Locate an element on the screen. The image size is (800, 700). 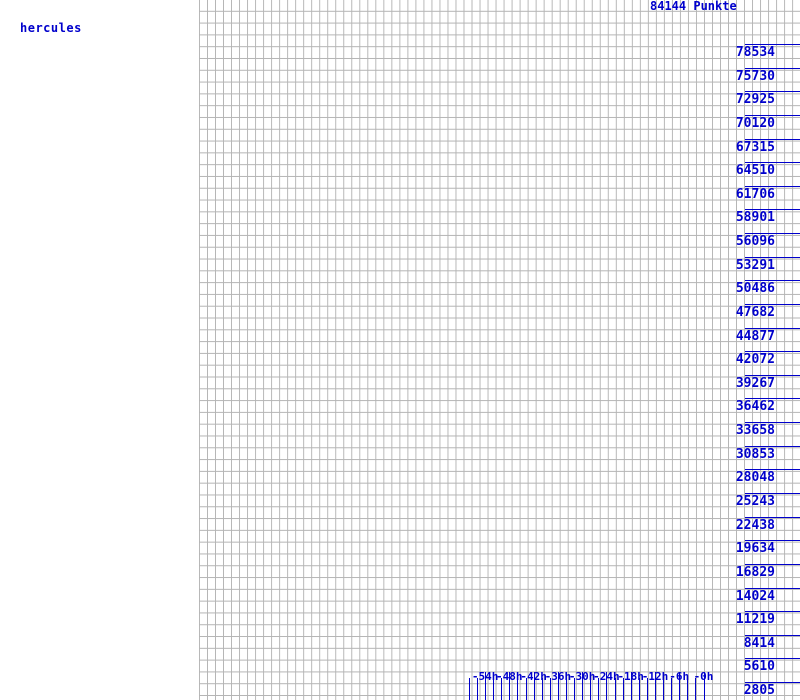
y-axis-tick-label: 16829 is located at coordinates (755, 572).